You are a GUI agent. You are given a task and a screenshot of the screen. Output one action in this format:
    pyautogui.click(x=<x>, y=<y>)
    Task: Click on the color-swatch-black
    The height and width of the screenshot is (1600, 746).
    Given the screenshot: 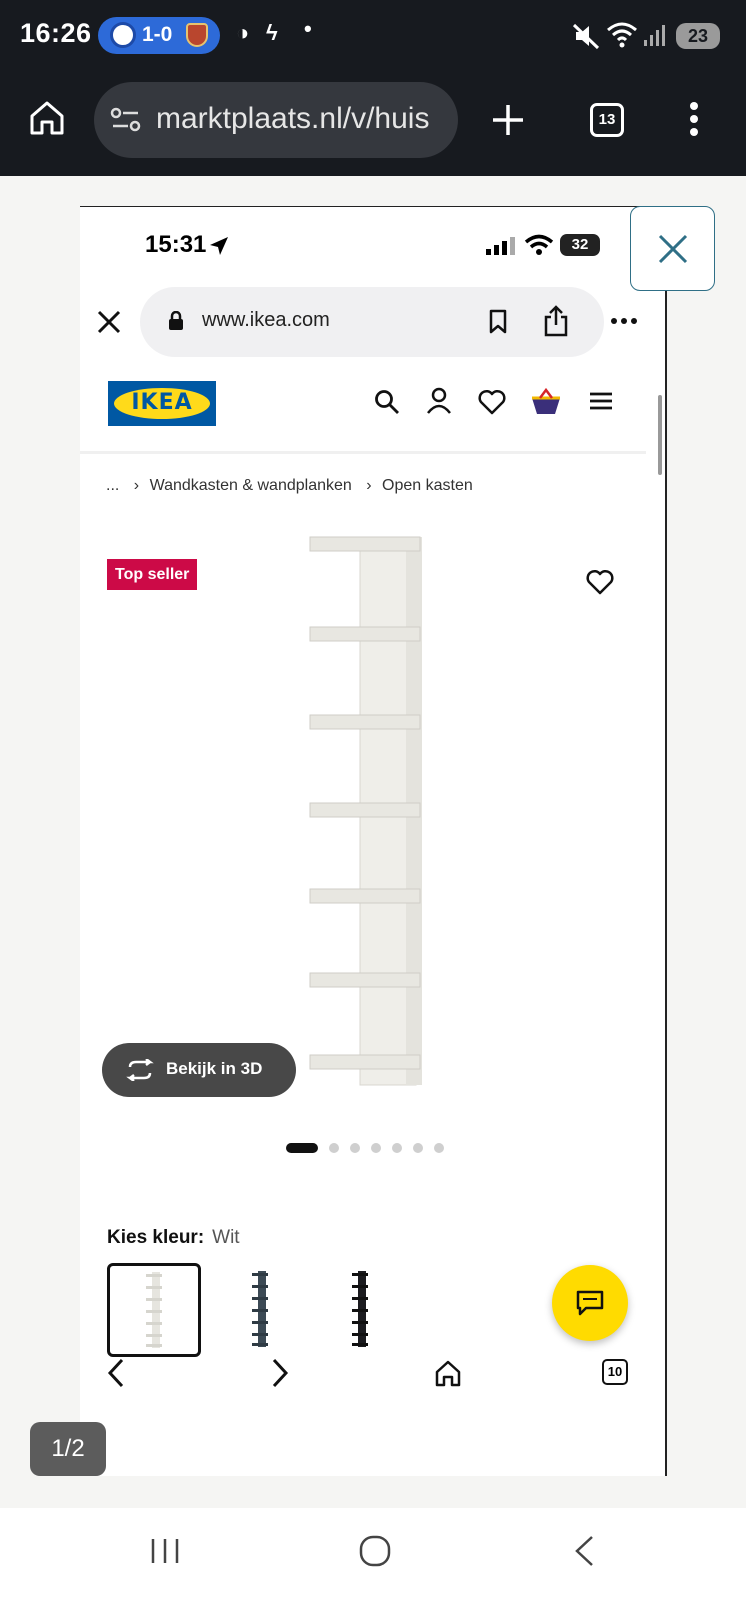 What is the action you would take?
    pyautogui.click(x=367, y=1310)
    